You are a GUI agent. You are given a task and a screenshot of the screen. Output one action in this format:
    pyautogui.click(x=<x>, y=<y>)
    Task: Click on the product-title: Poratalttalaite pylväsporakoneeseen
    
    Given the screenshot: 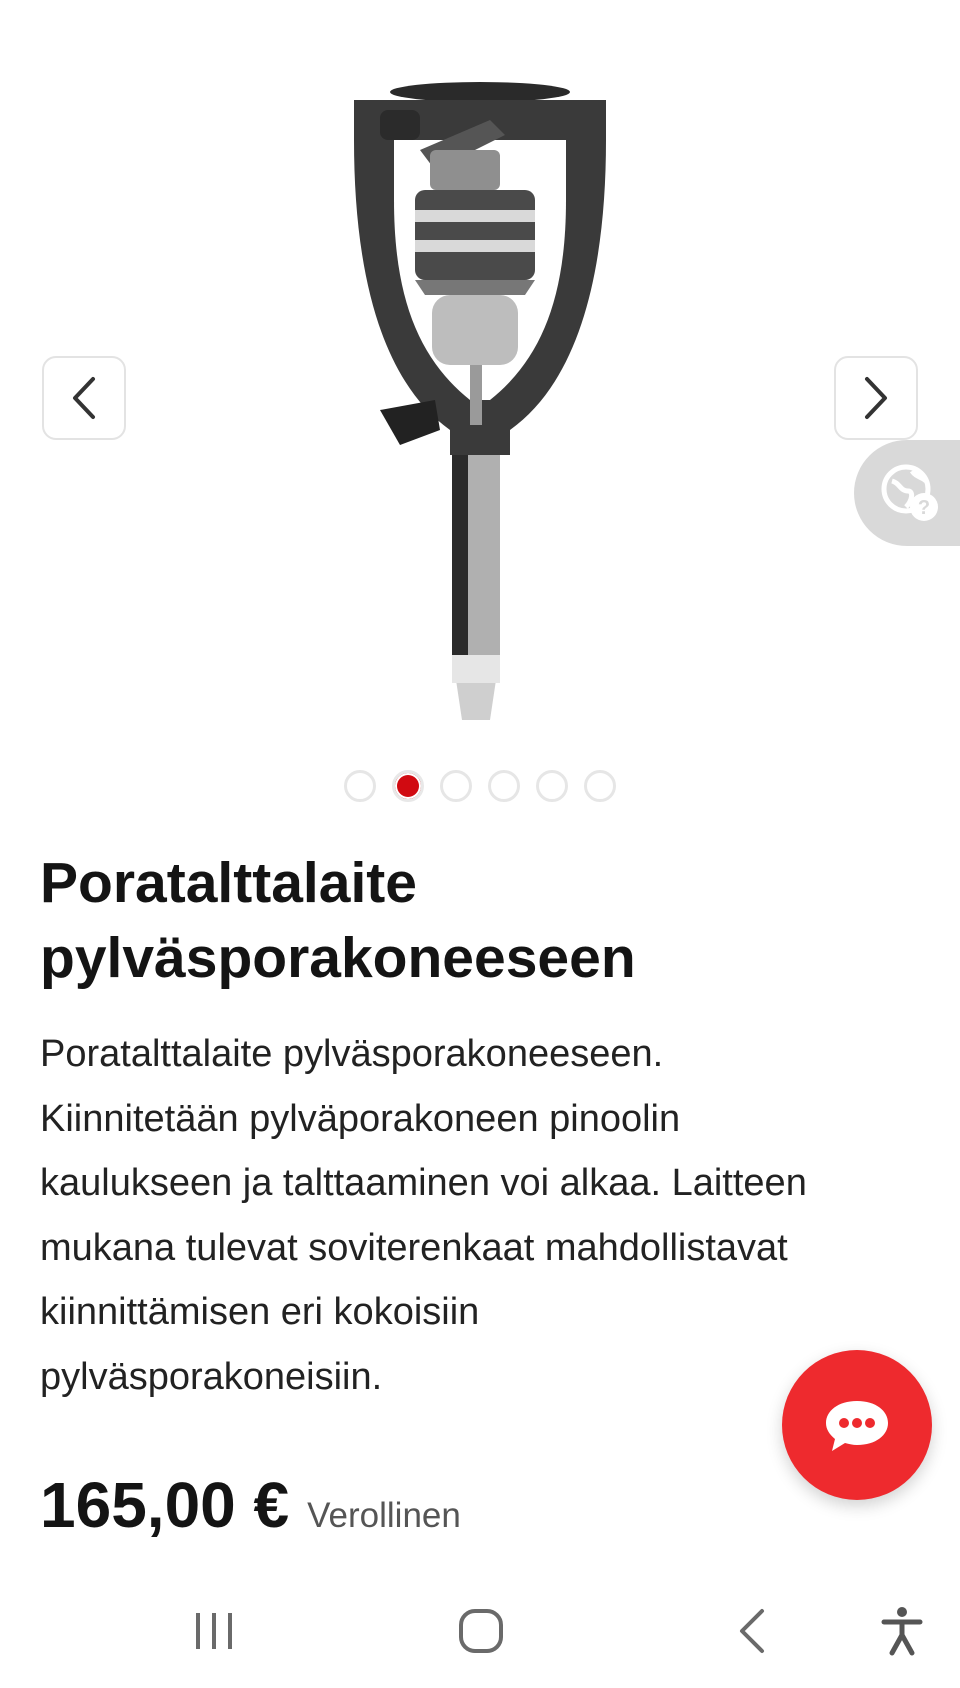 What is the action you would take?
    pyautogui.click(x=480, y=921)
    